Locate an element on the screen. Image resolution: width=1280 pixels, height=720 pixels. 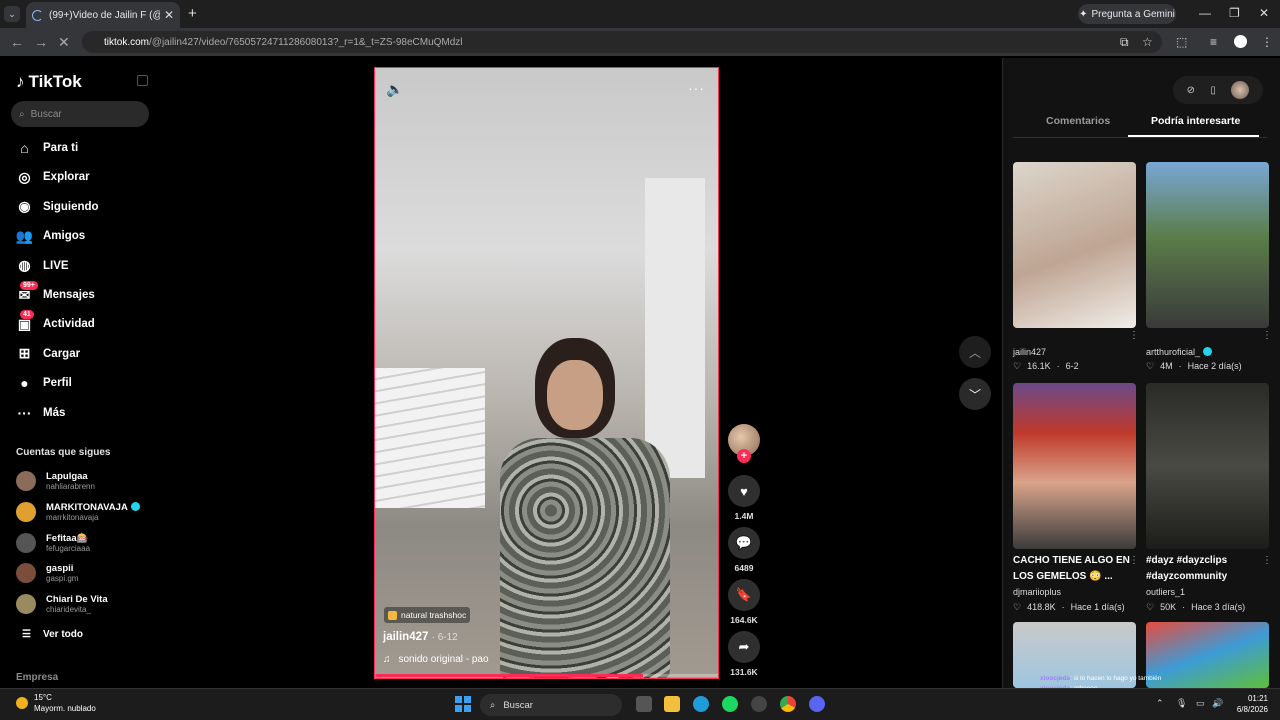
sidebar-item-perfil: ● Perfil is located at coordinates (86, 383).